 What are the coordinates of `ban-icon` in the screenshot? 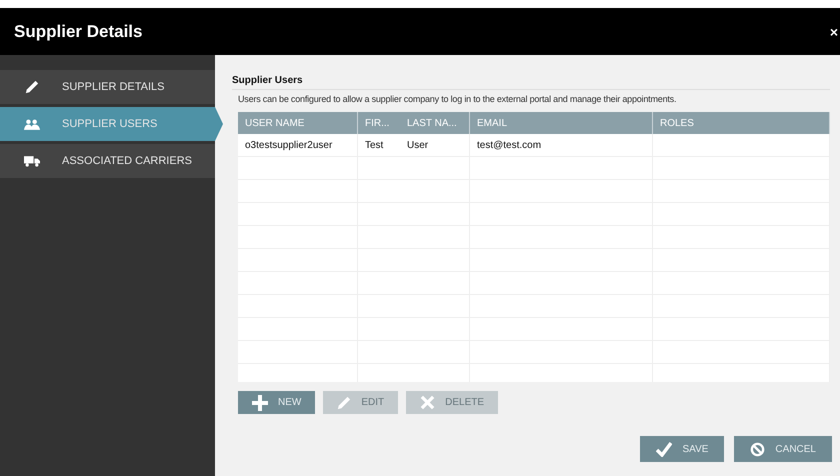 It's located at (758, 449).